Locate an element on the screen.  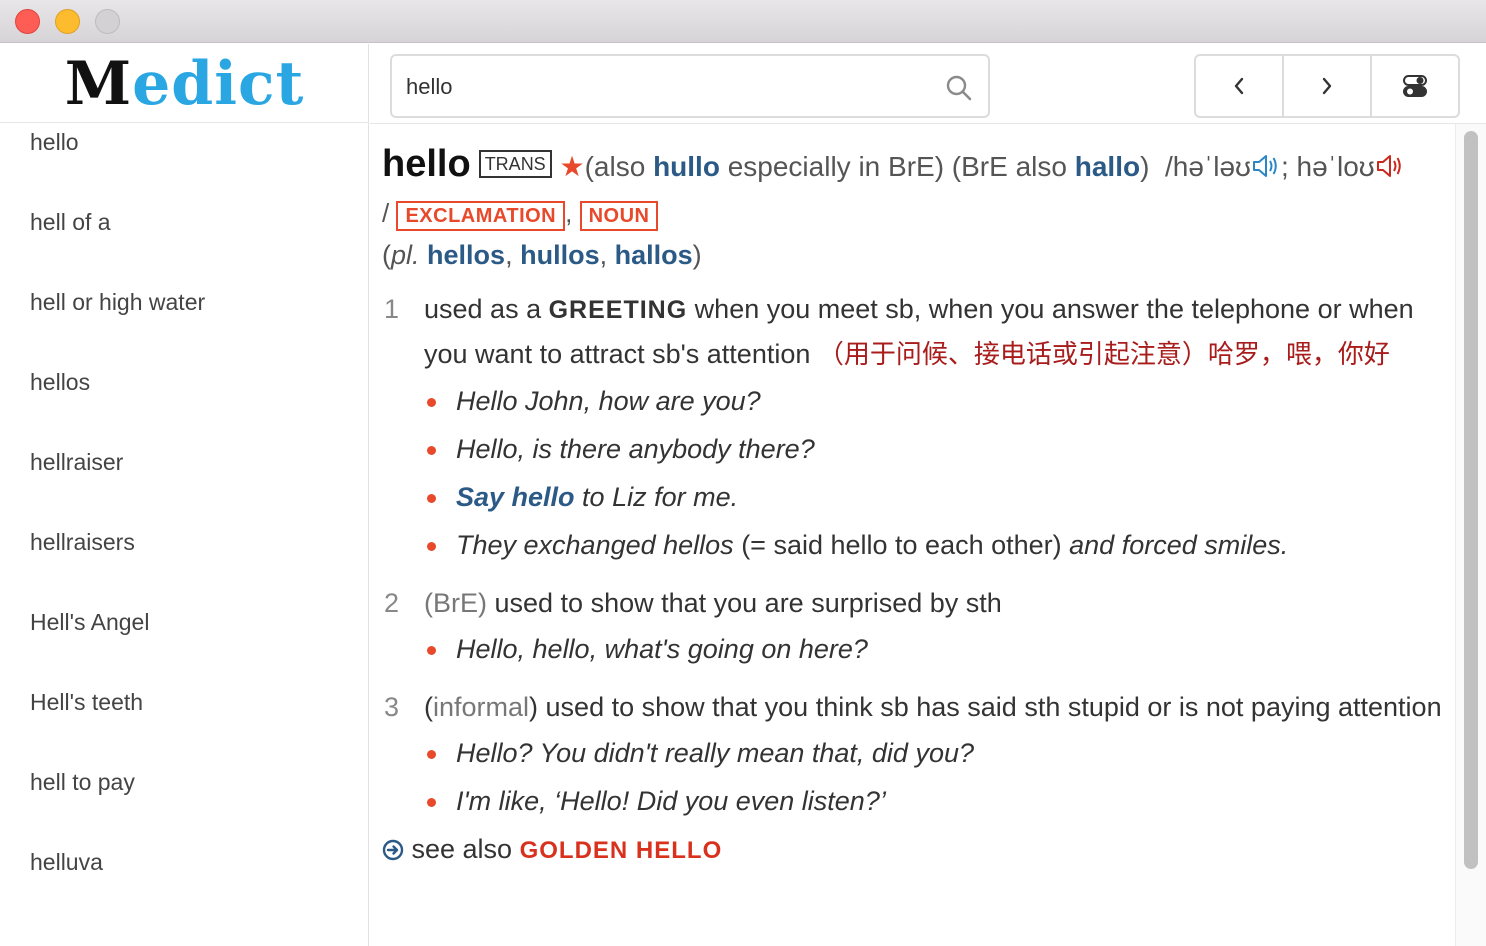
star-icon: ★ is located at coordinates (572, 166).